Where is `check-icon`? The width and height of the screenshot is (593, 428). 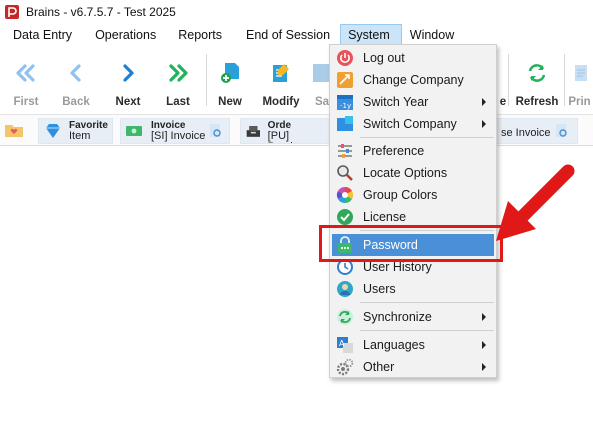
check-icon is located at coordinates (345, 217).